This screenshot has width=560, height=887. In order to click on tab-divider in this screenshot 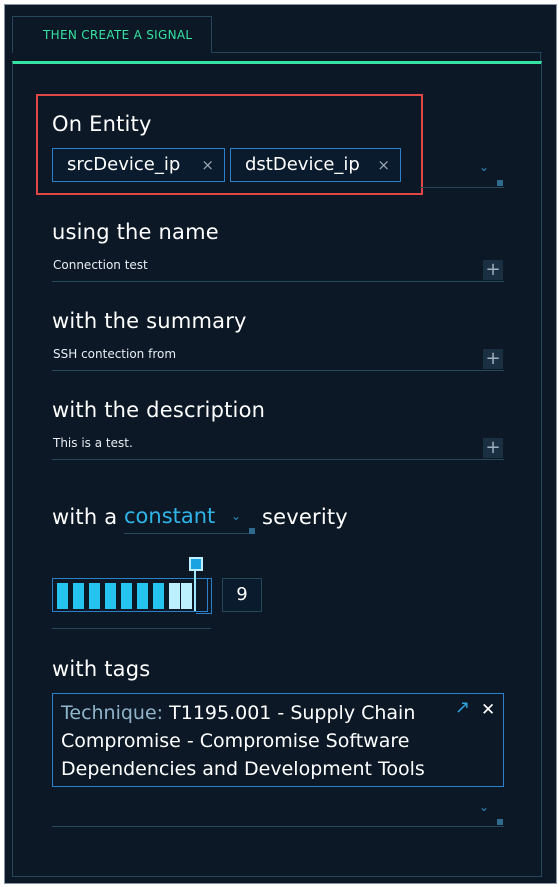, I will do `click(377, 52)`.